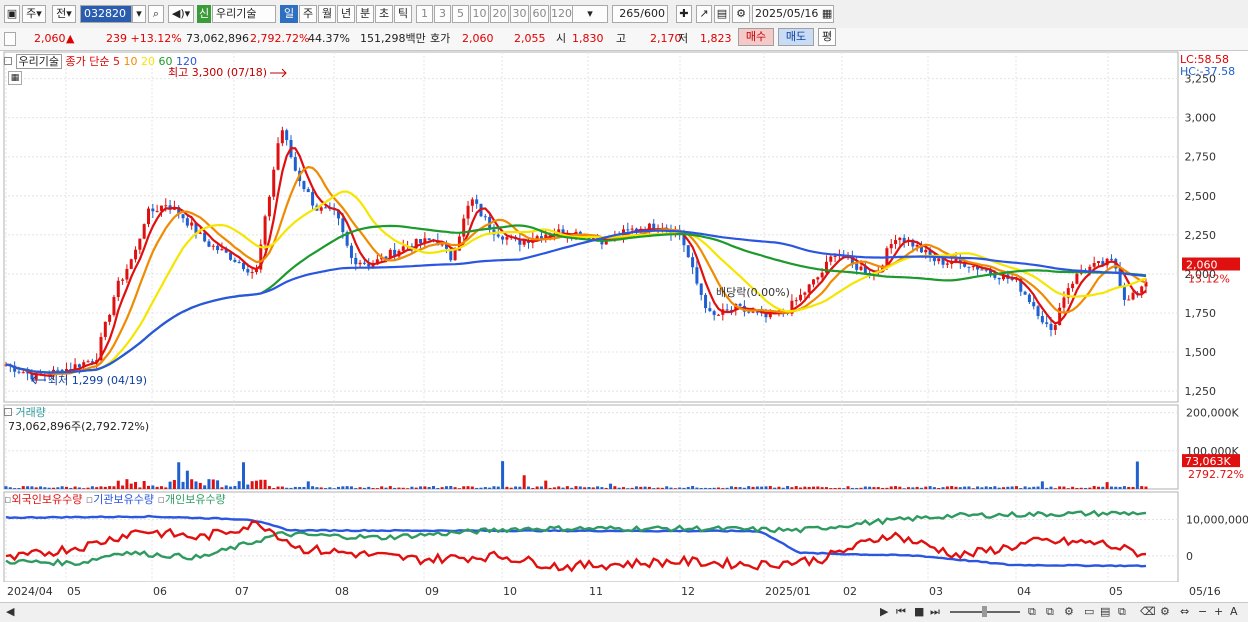 Image resolution: width=1248 pixels, height=622 pixels. What do you see at coordinates (1218, 611) in the screenshot?
I see `zoom-in-icon: +` at bounding box center [1218, 611].